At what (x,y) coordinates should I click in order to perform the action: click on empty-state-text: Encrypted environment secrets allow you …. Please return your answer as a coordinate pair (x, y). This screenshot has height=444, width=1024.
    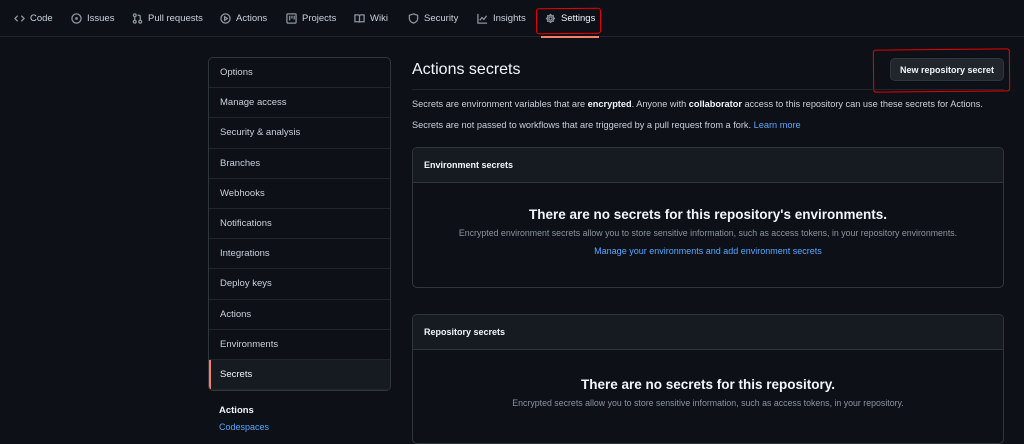
    Looking at the image, I should click on (708, 233).